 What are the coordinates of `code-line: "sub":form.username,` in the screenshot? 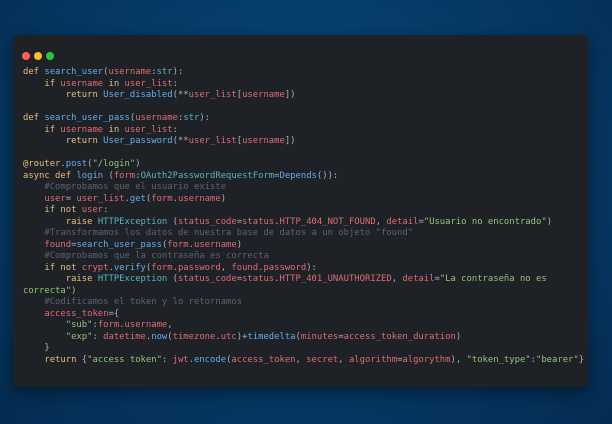 It's located at (304, 326).